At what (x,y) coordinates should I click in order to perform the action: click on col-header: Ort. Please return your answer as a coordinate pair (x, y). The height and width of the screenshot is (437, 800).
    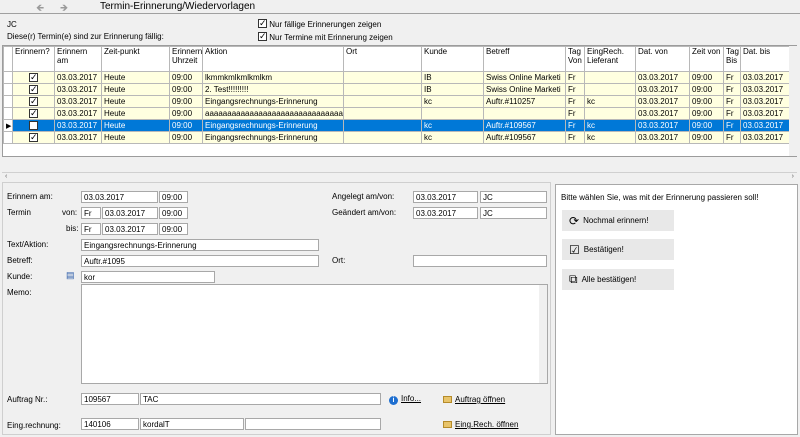
    Looking at the image, I should click on (382, 59).